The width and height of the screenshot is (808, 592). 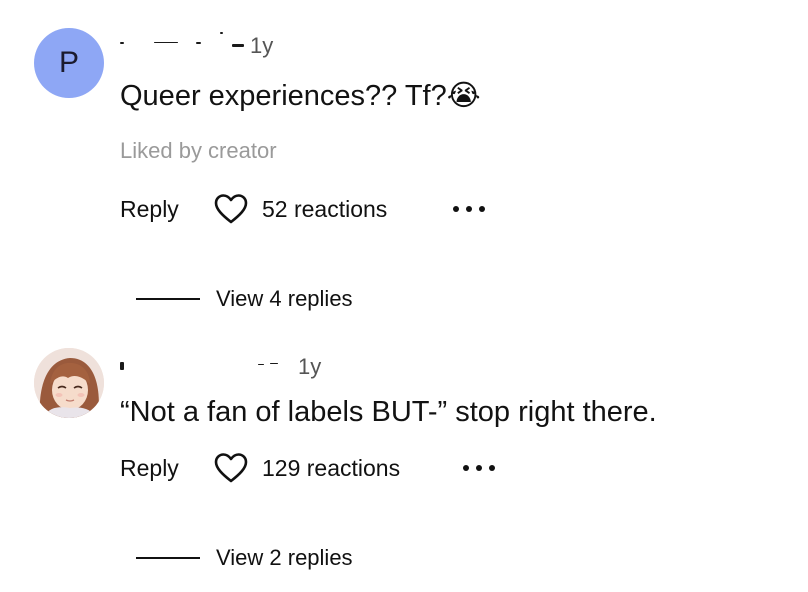 I want to click on comment-actions: Reply 129 reactions, so click(x=260, y=468).